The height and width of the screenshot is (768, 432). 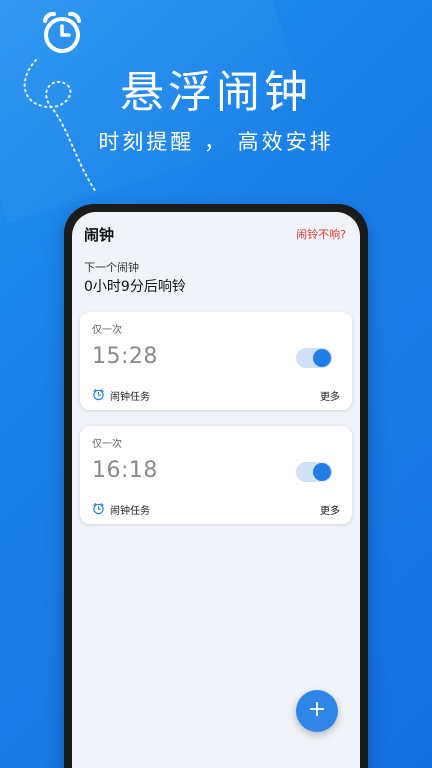 I want to click on alarm-time: 15:28, so click(x=125, y=356).